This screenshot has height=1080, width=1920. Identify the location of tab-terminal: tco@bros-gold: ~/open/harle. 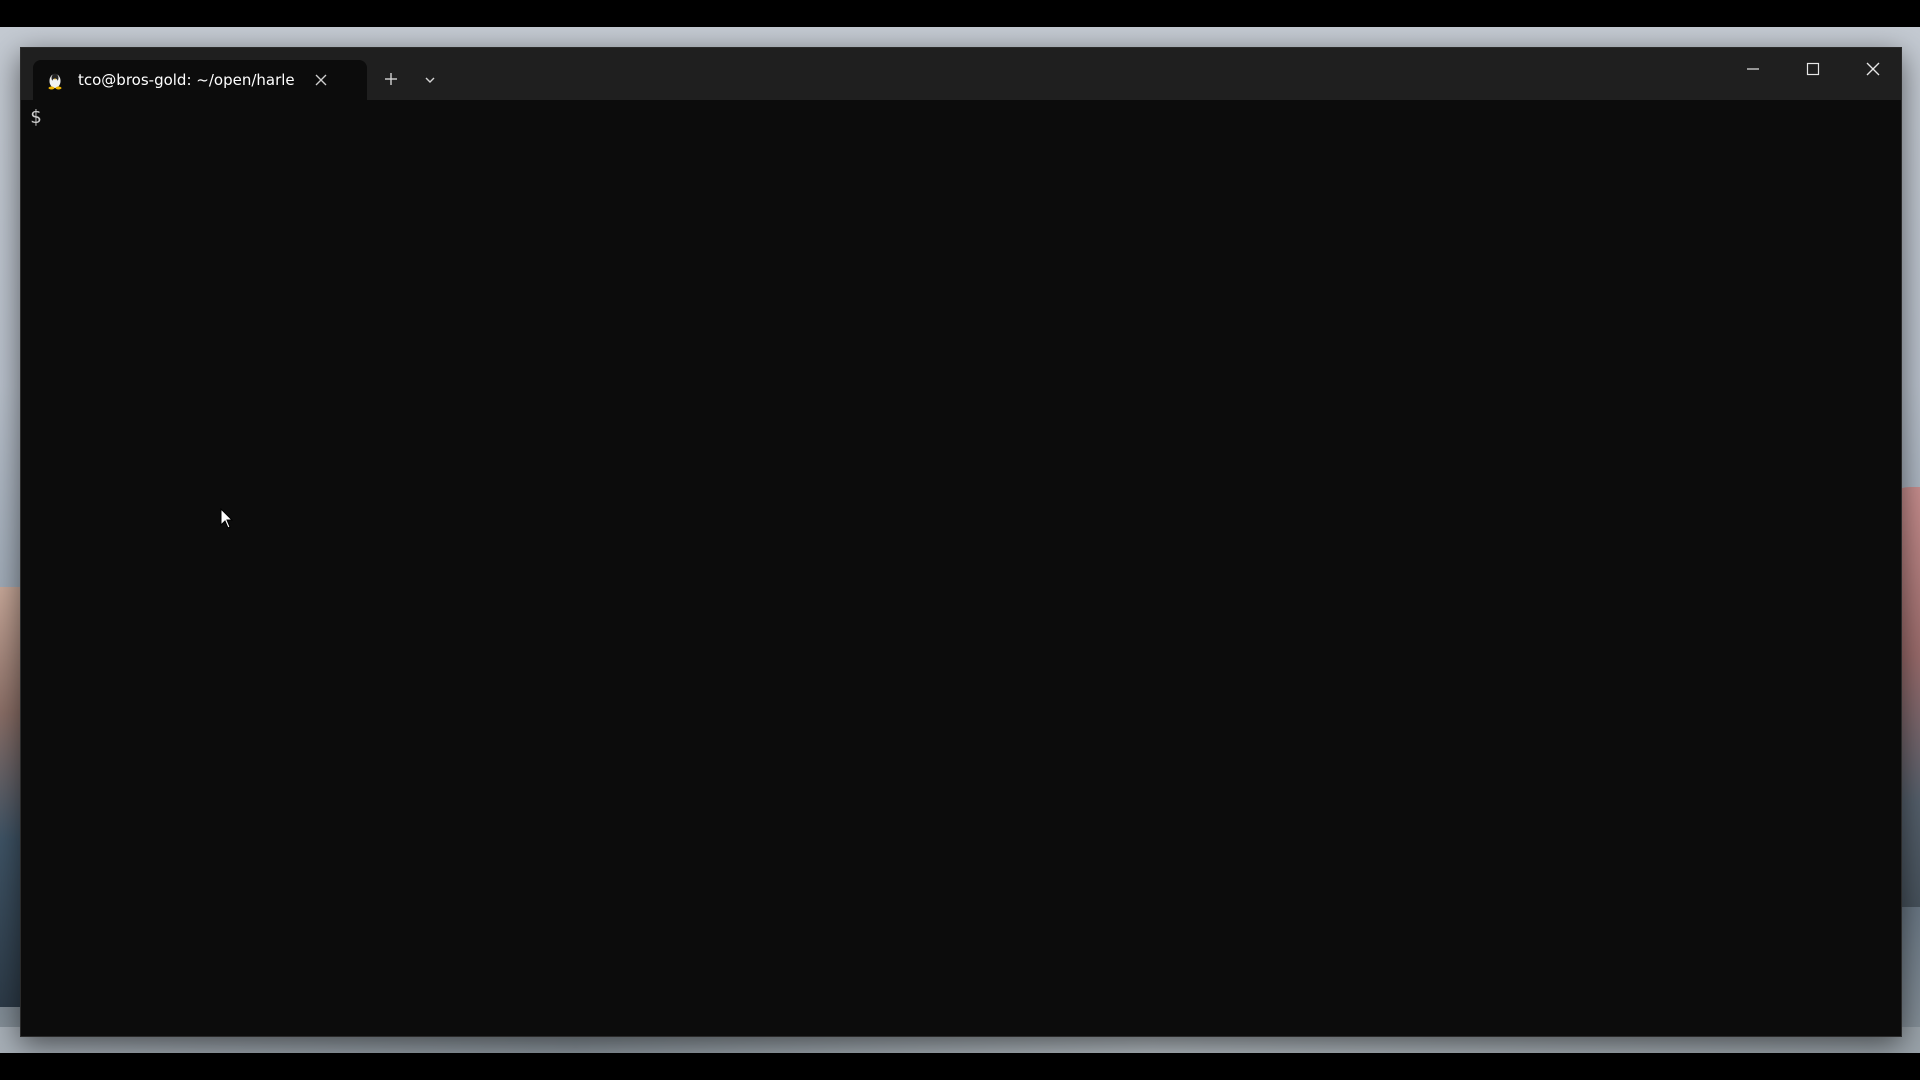
(200, 80).